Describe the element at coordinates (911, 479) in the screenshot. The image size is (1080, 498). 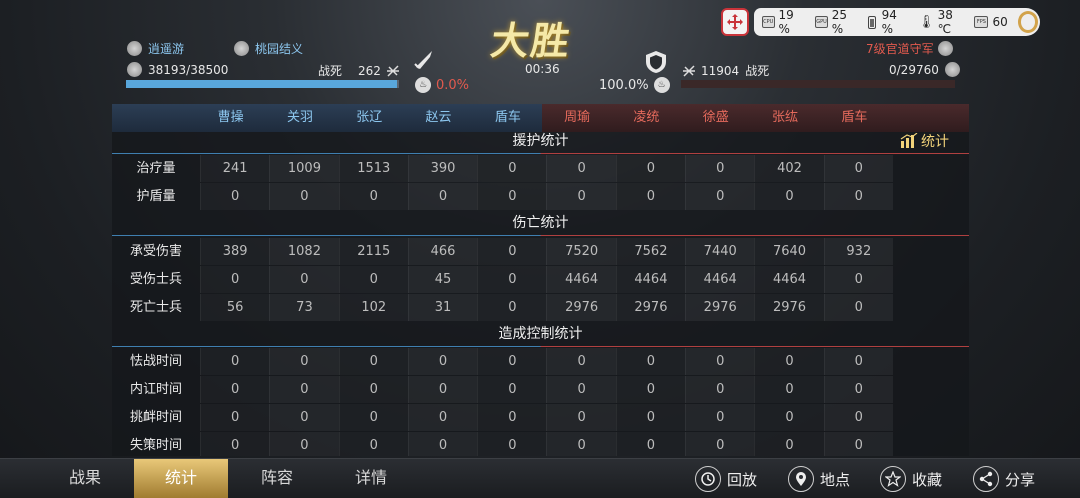
I see `favorite-button: 收藏` at that location.